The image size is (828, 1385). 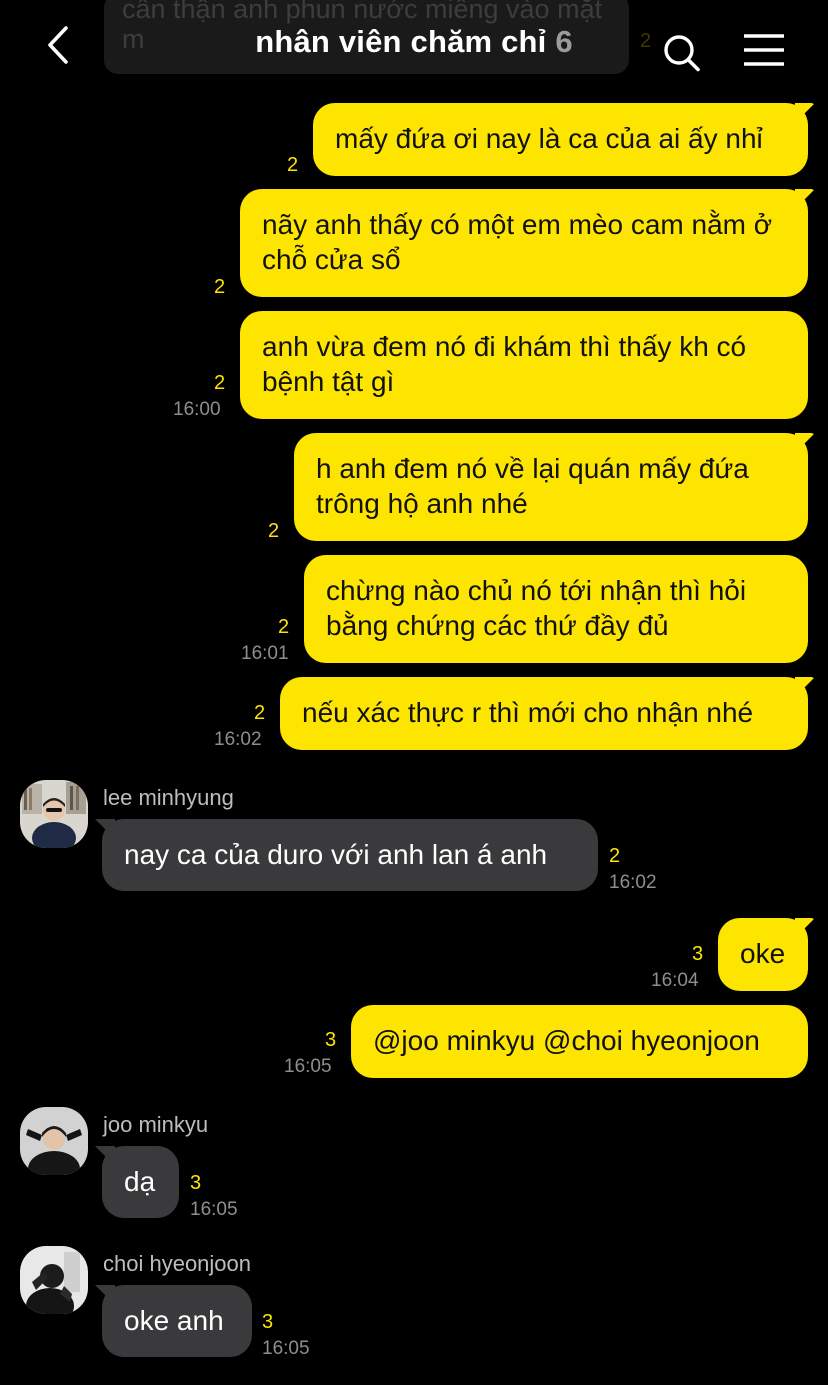 I want to click on sender-name: lee minhyung, so click(x=168, y=797).